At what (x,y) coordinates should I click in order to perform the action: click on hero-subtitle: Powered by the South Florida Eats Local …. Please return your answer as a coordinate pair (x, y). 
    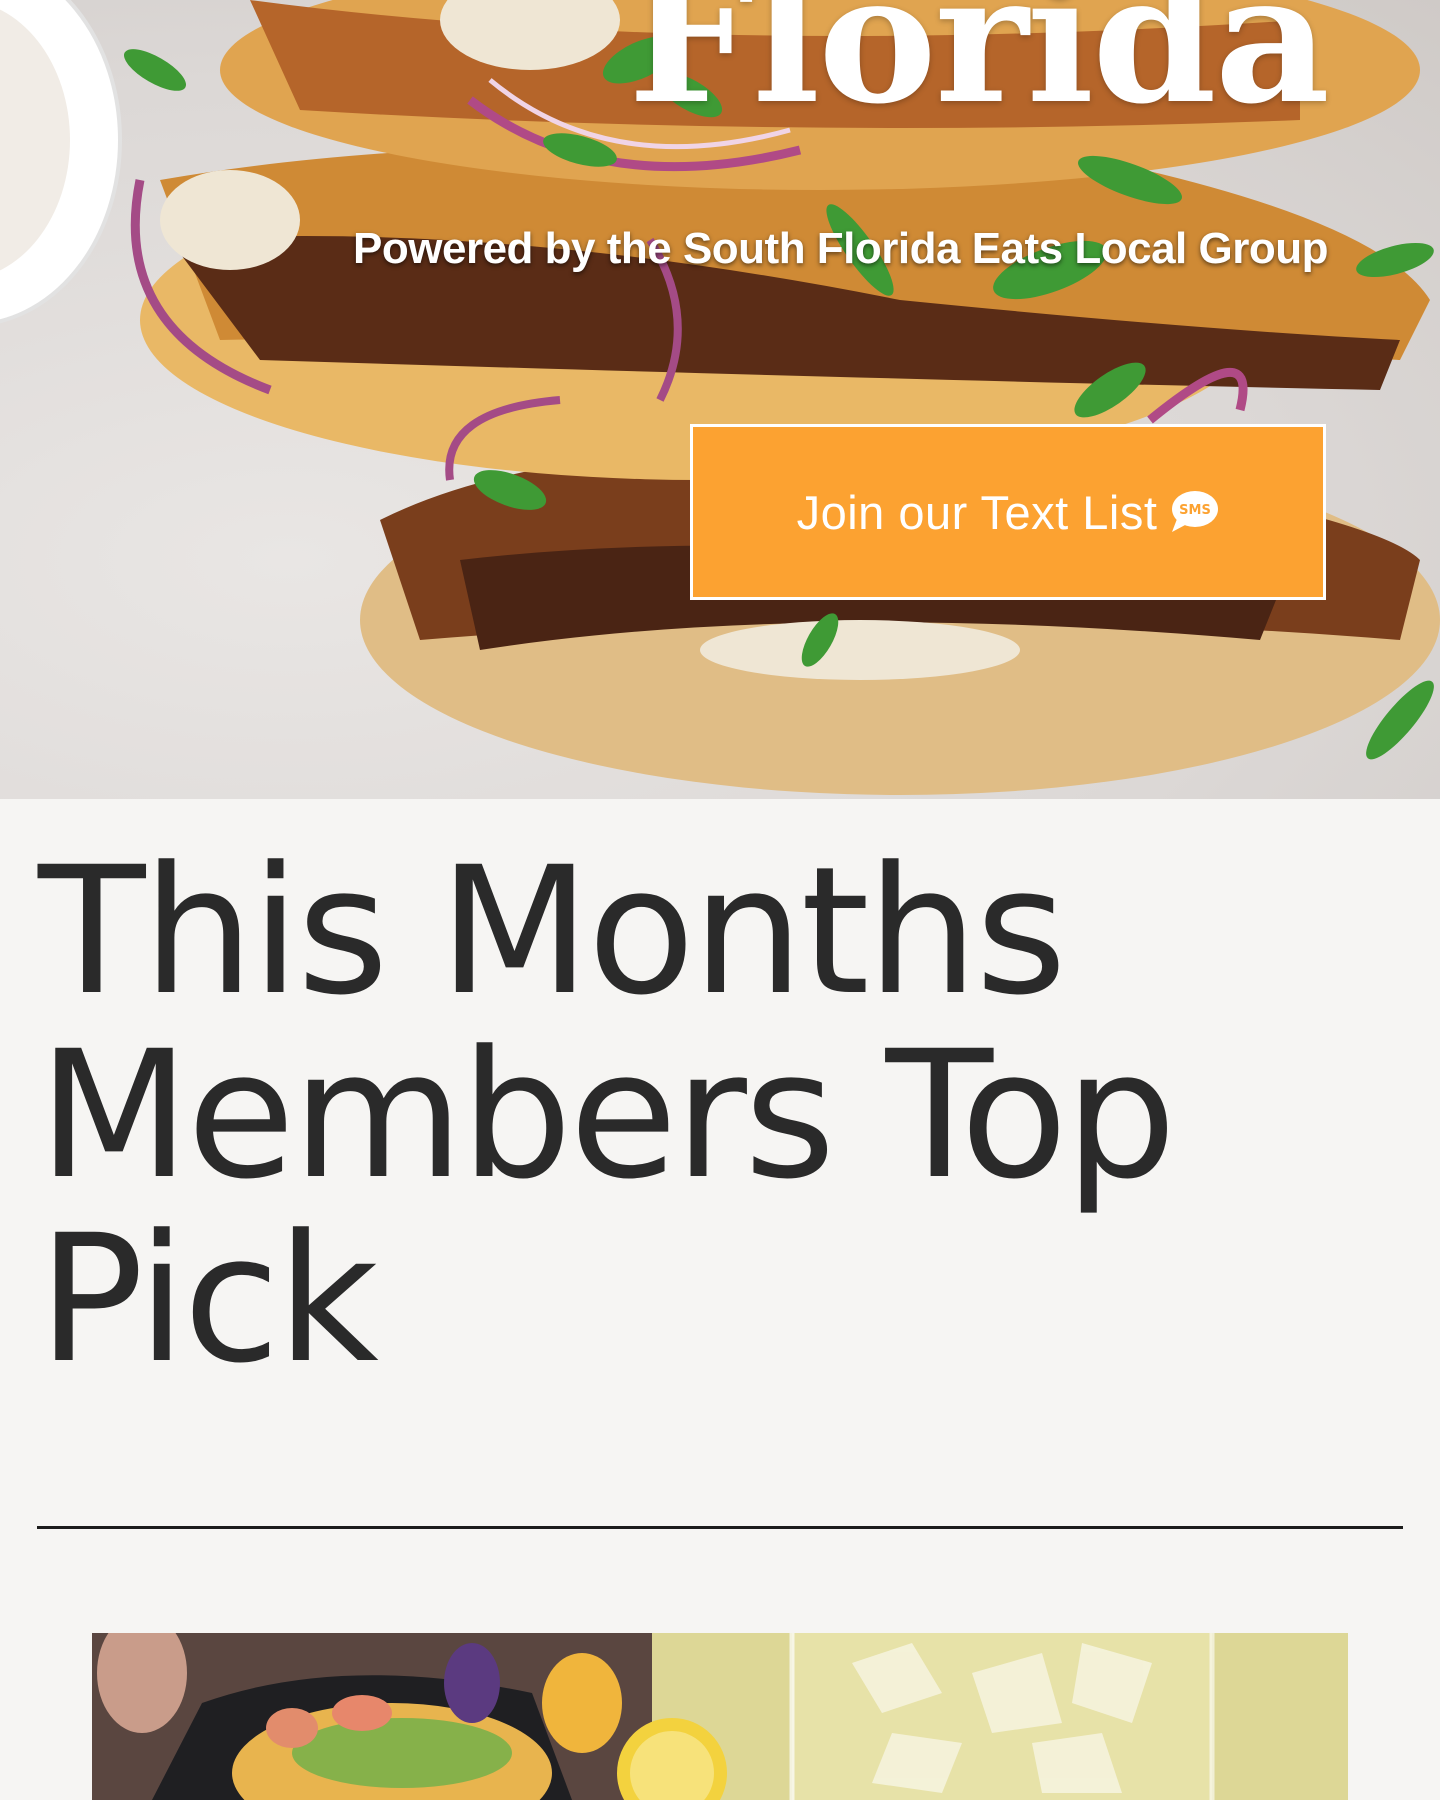
    Looking at the image, I should click on (840, 248).